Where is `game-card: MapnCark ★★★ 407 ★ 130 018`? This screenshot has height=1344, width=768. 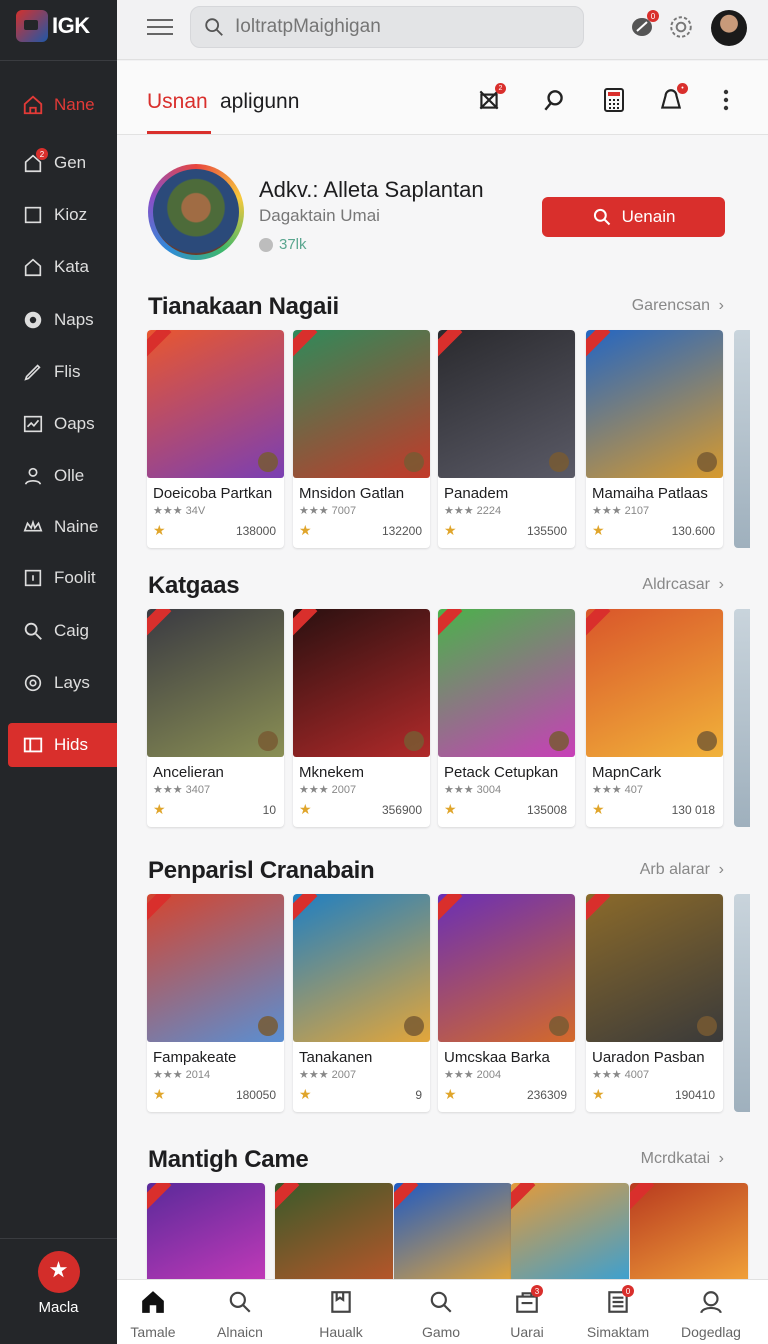
game-card: MapnCark ★★★ 407 ★ 130 018 is located at coordinates (654, 718).